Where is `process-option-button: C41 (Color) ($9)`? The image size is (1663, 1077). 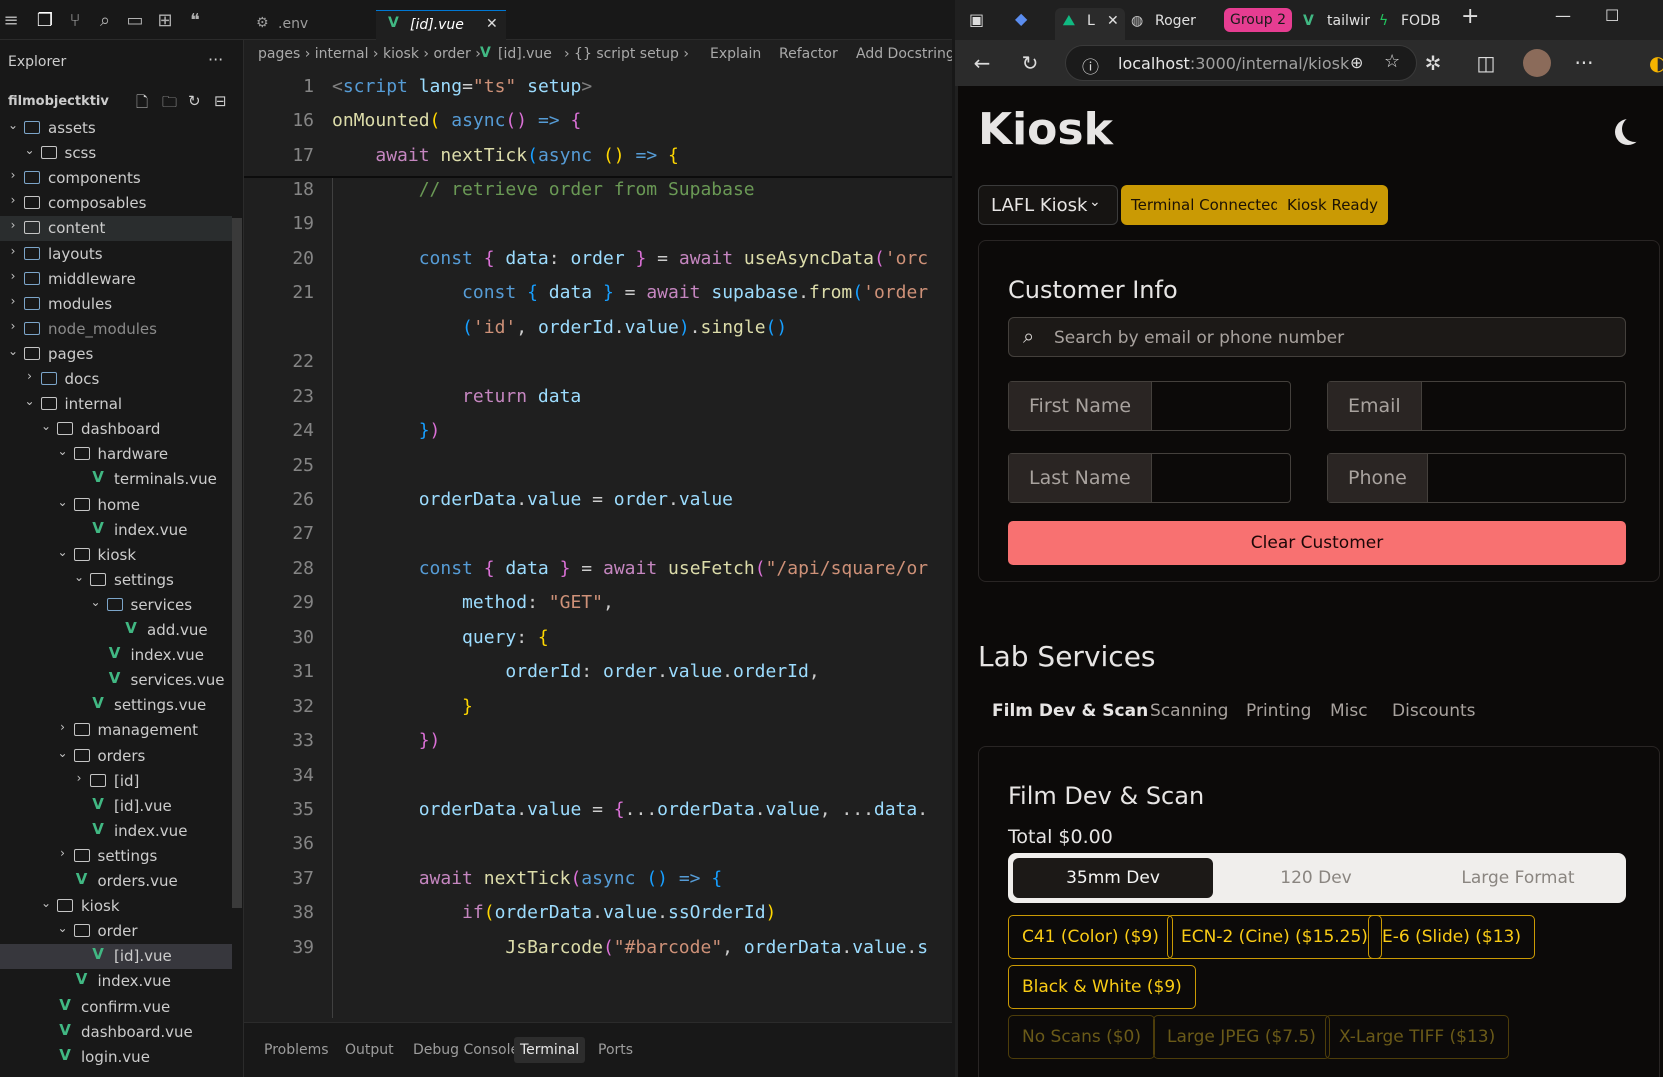 process-option-button: C41 (Color) ($9) is located at coordinates (1090, 937).